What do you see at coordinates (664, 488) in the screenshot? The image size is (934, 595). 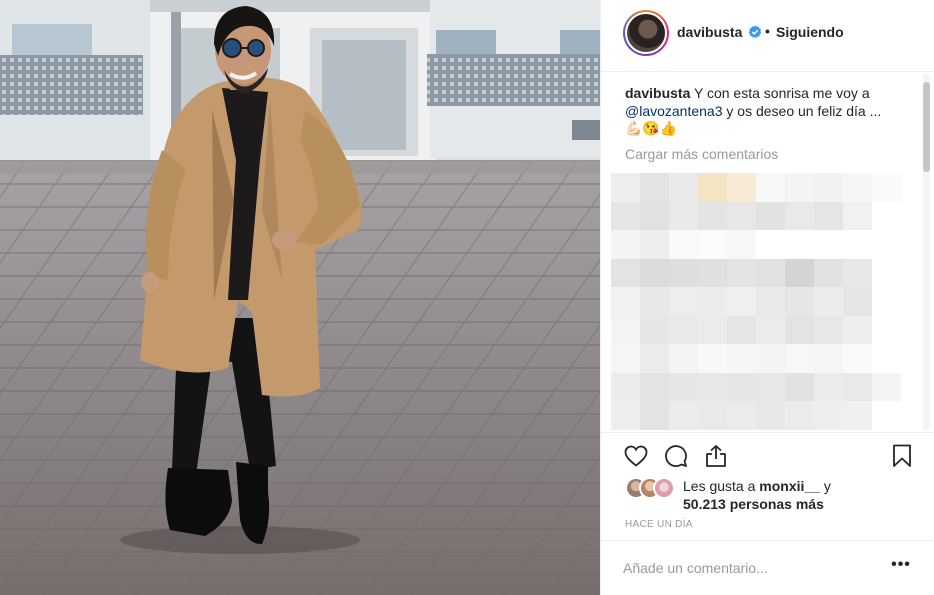 I see `liker-avatar` at bounding box center [664, 488].